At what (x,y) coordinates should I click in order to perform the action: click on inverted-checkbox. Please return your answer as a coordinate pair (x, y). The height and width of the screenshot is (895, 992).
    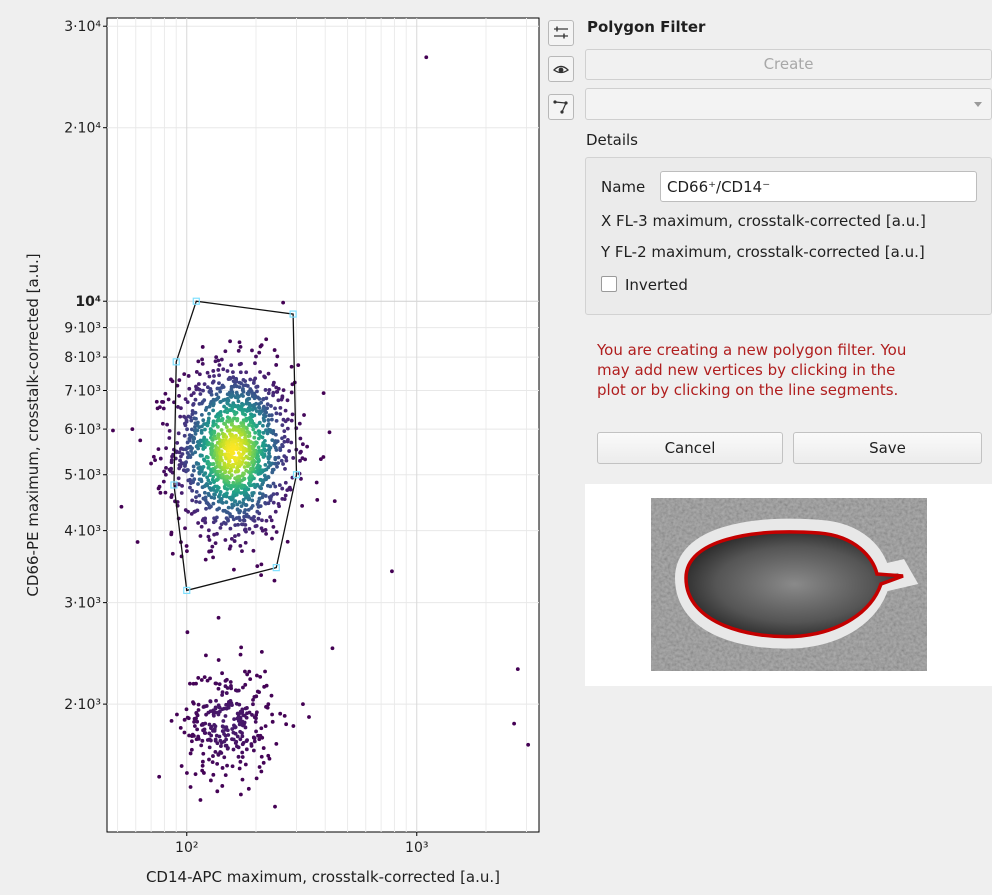
    Looking at the image, I should click on (609, 284).